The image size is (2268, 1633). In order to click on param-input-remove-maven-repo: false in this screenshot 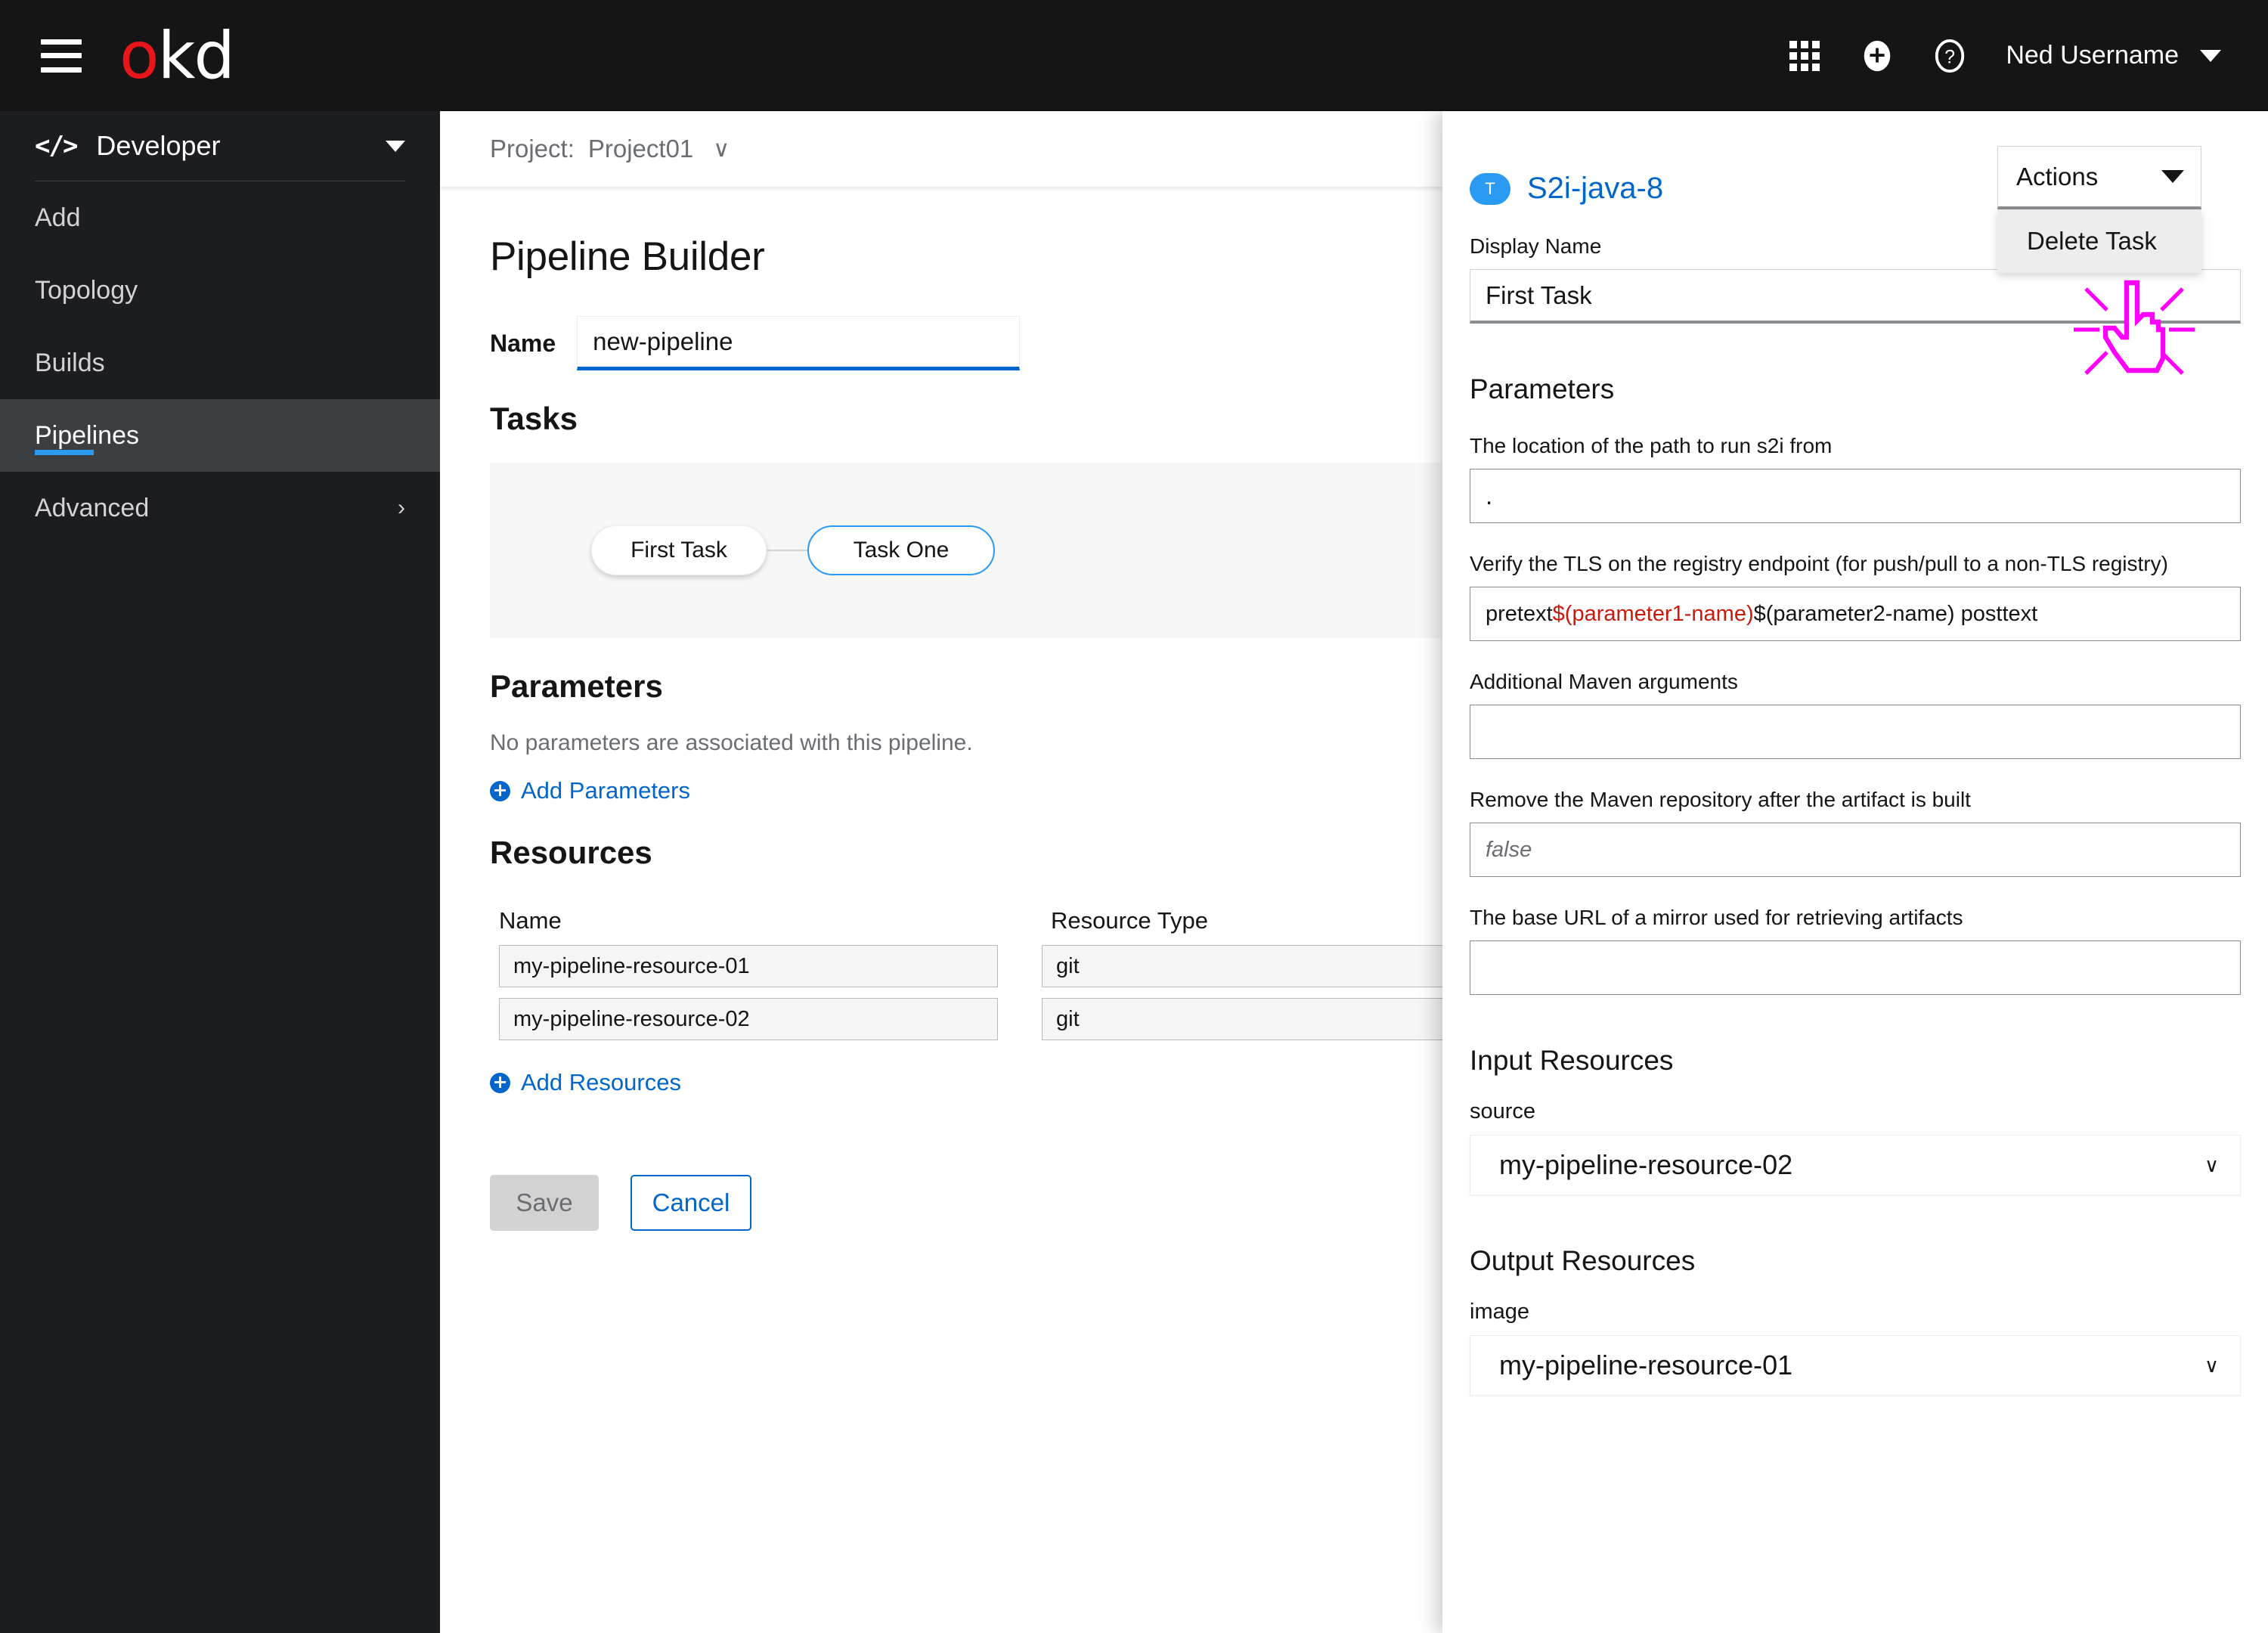, I will do `click(1856, 850)`.